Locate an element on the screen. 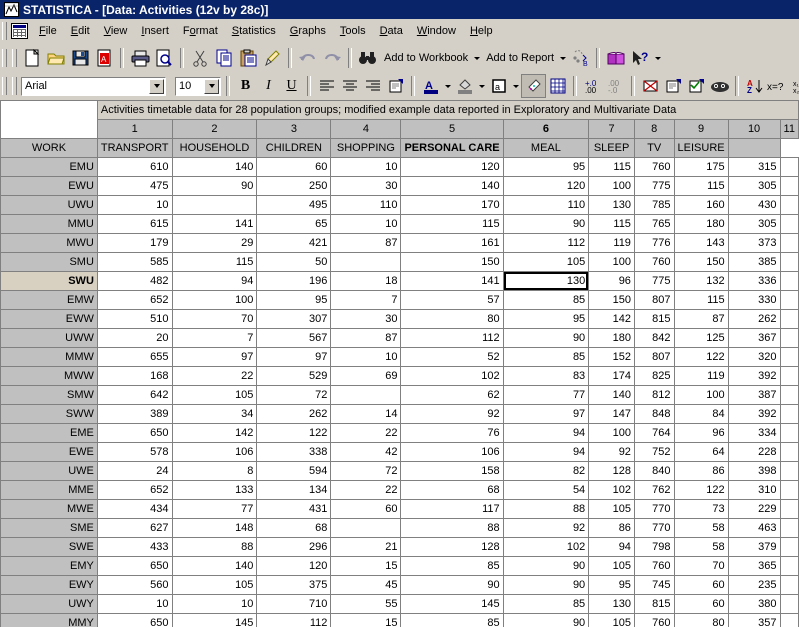  row-header: MWE is located at coordinates (49, 509).